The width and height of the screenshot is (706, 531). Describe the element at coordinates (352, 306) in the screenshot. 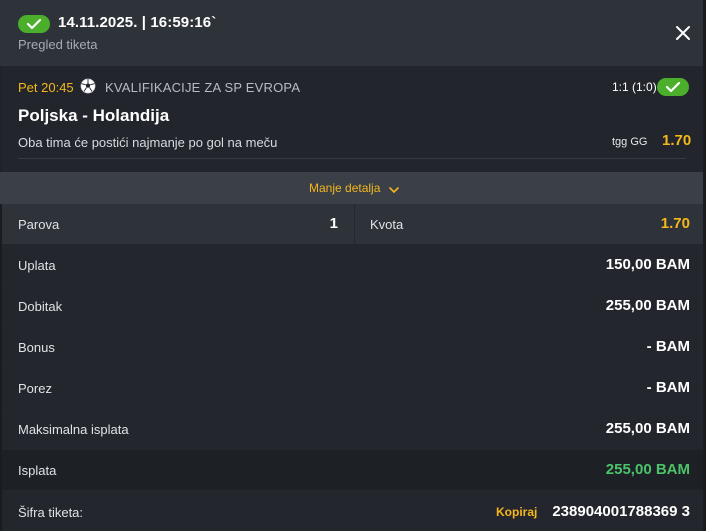

I see `summary-row-dobitak` at that location.